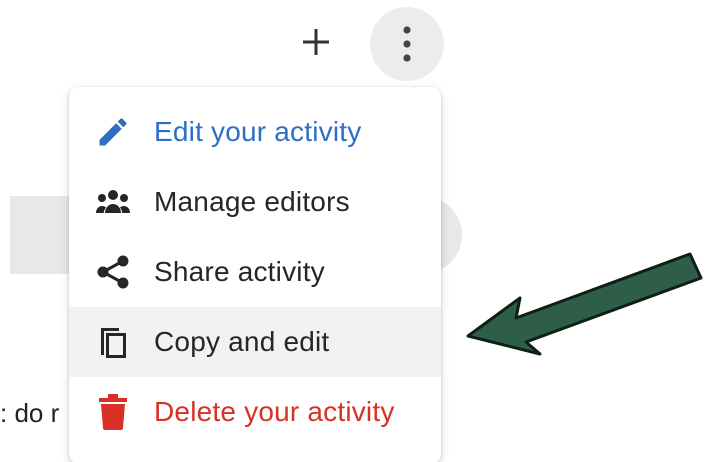  Describe the element at coordinates (258, 131) in the screenshot. I see `menu-item-label: Edit your activity` at that location.